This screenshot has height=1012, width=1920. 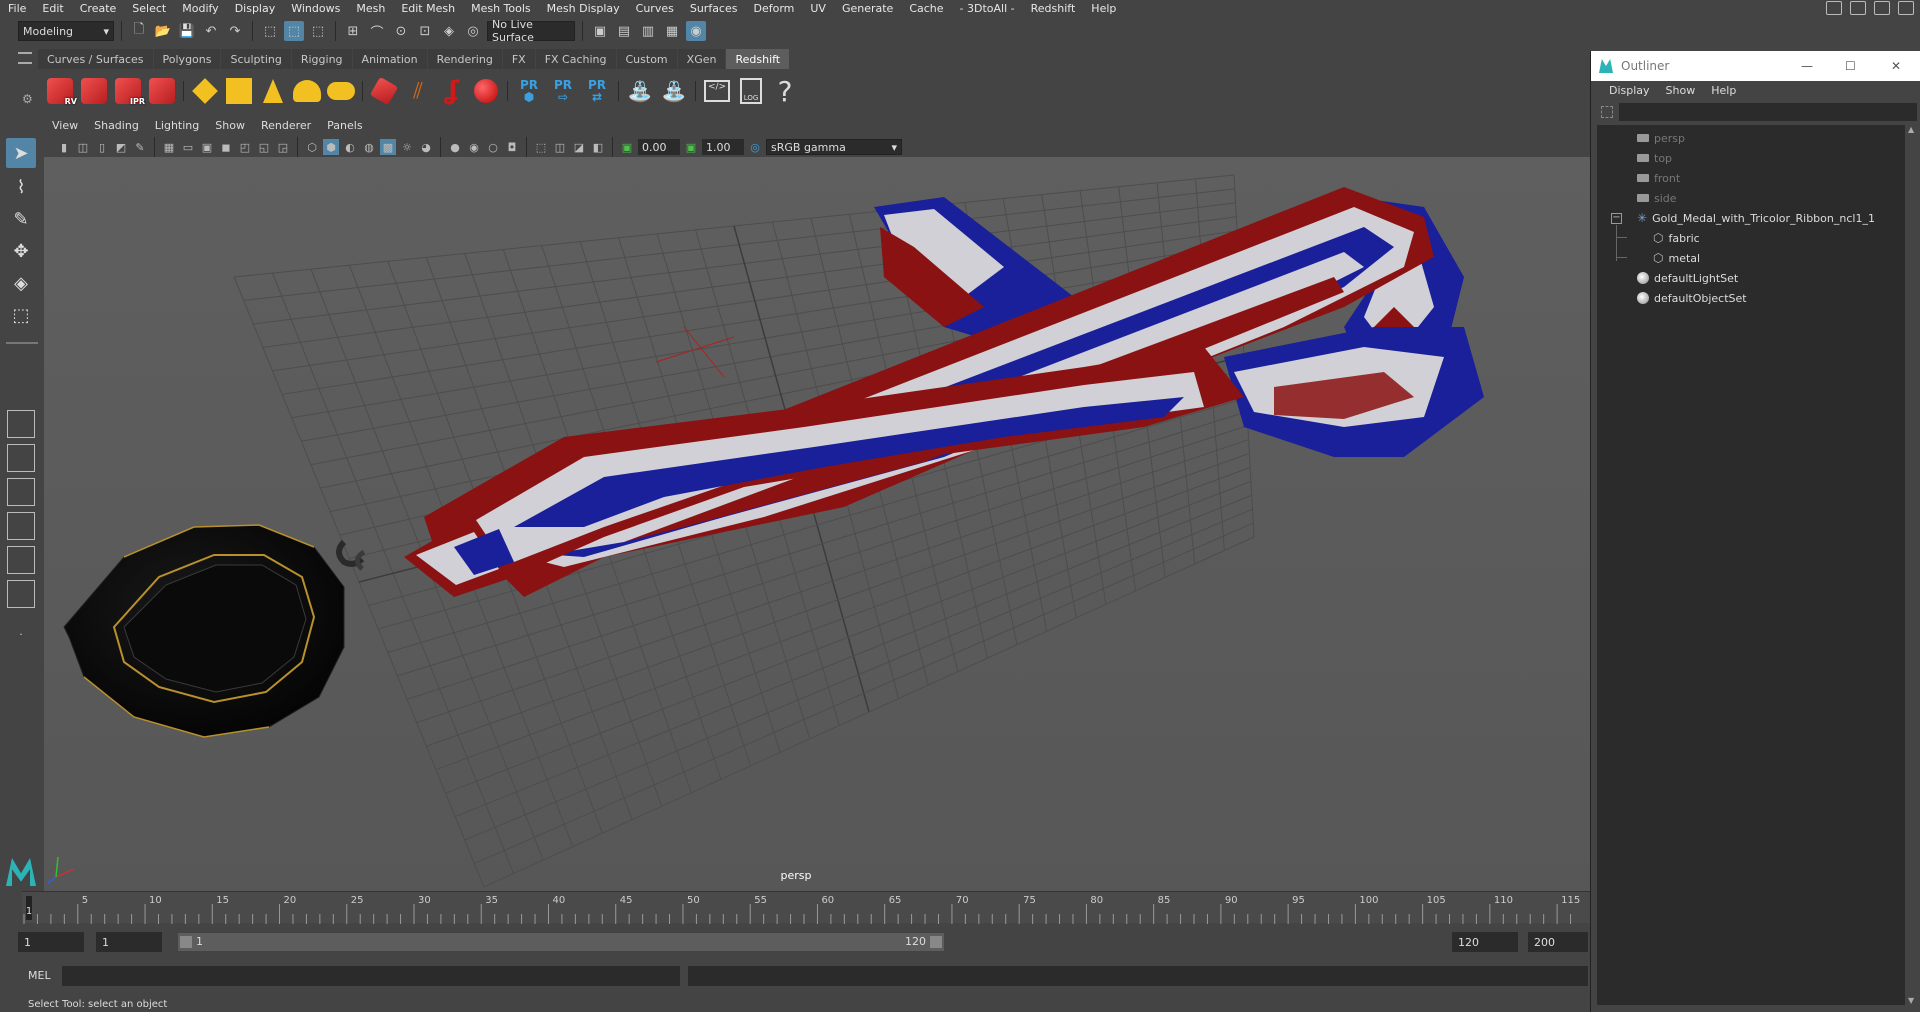 I want to click on render-frame-icon: ▣, so click(x=600, y=31).